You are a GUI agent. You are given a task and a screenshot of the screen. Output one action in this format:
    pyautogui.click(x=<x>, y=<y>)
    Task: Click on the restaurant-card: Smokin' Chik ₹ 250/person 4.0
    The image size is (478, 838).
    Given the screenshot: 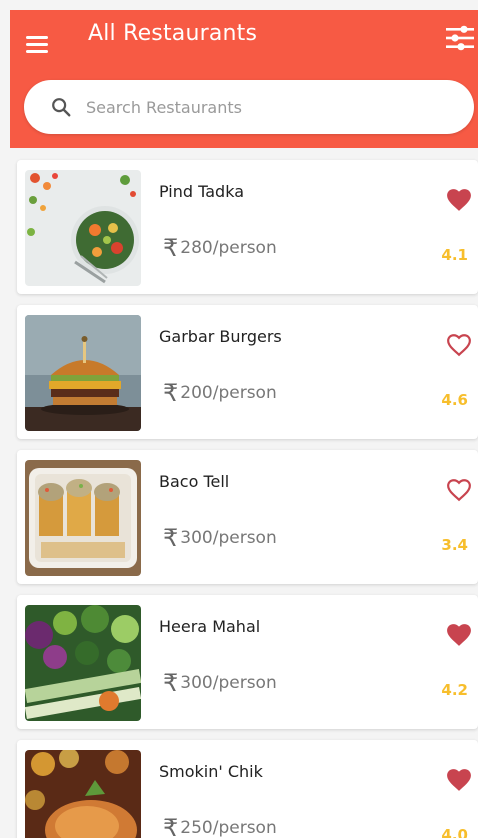 What is the action you would take?
    pyautogui.click(x=247, y=789)
    